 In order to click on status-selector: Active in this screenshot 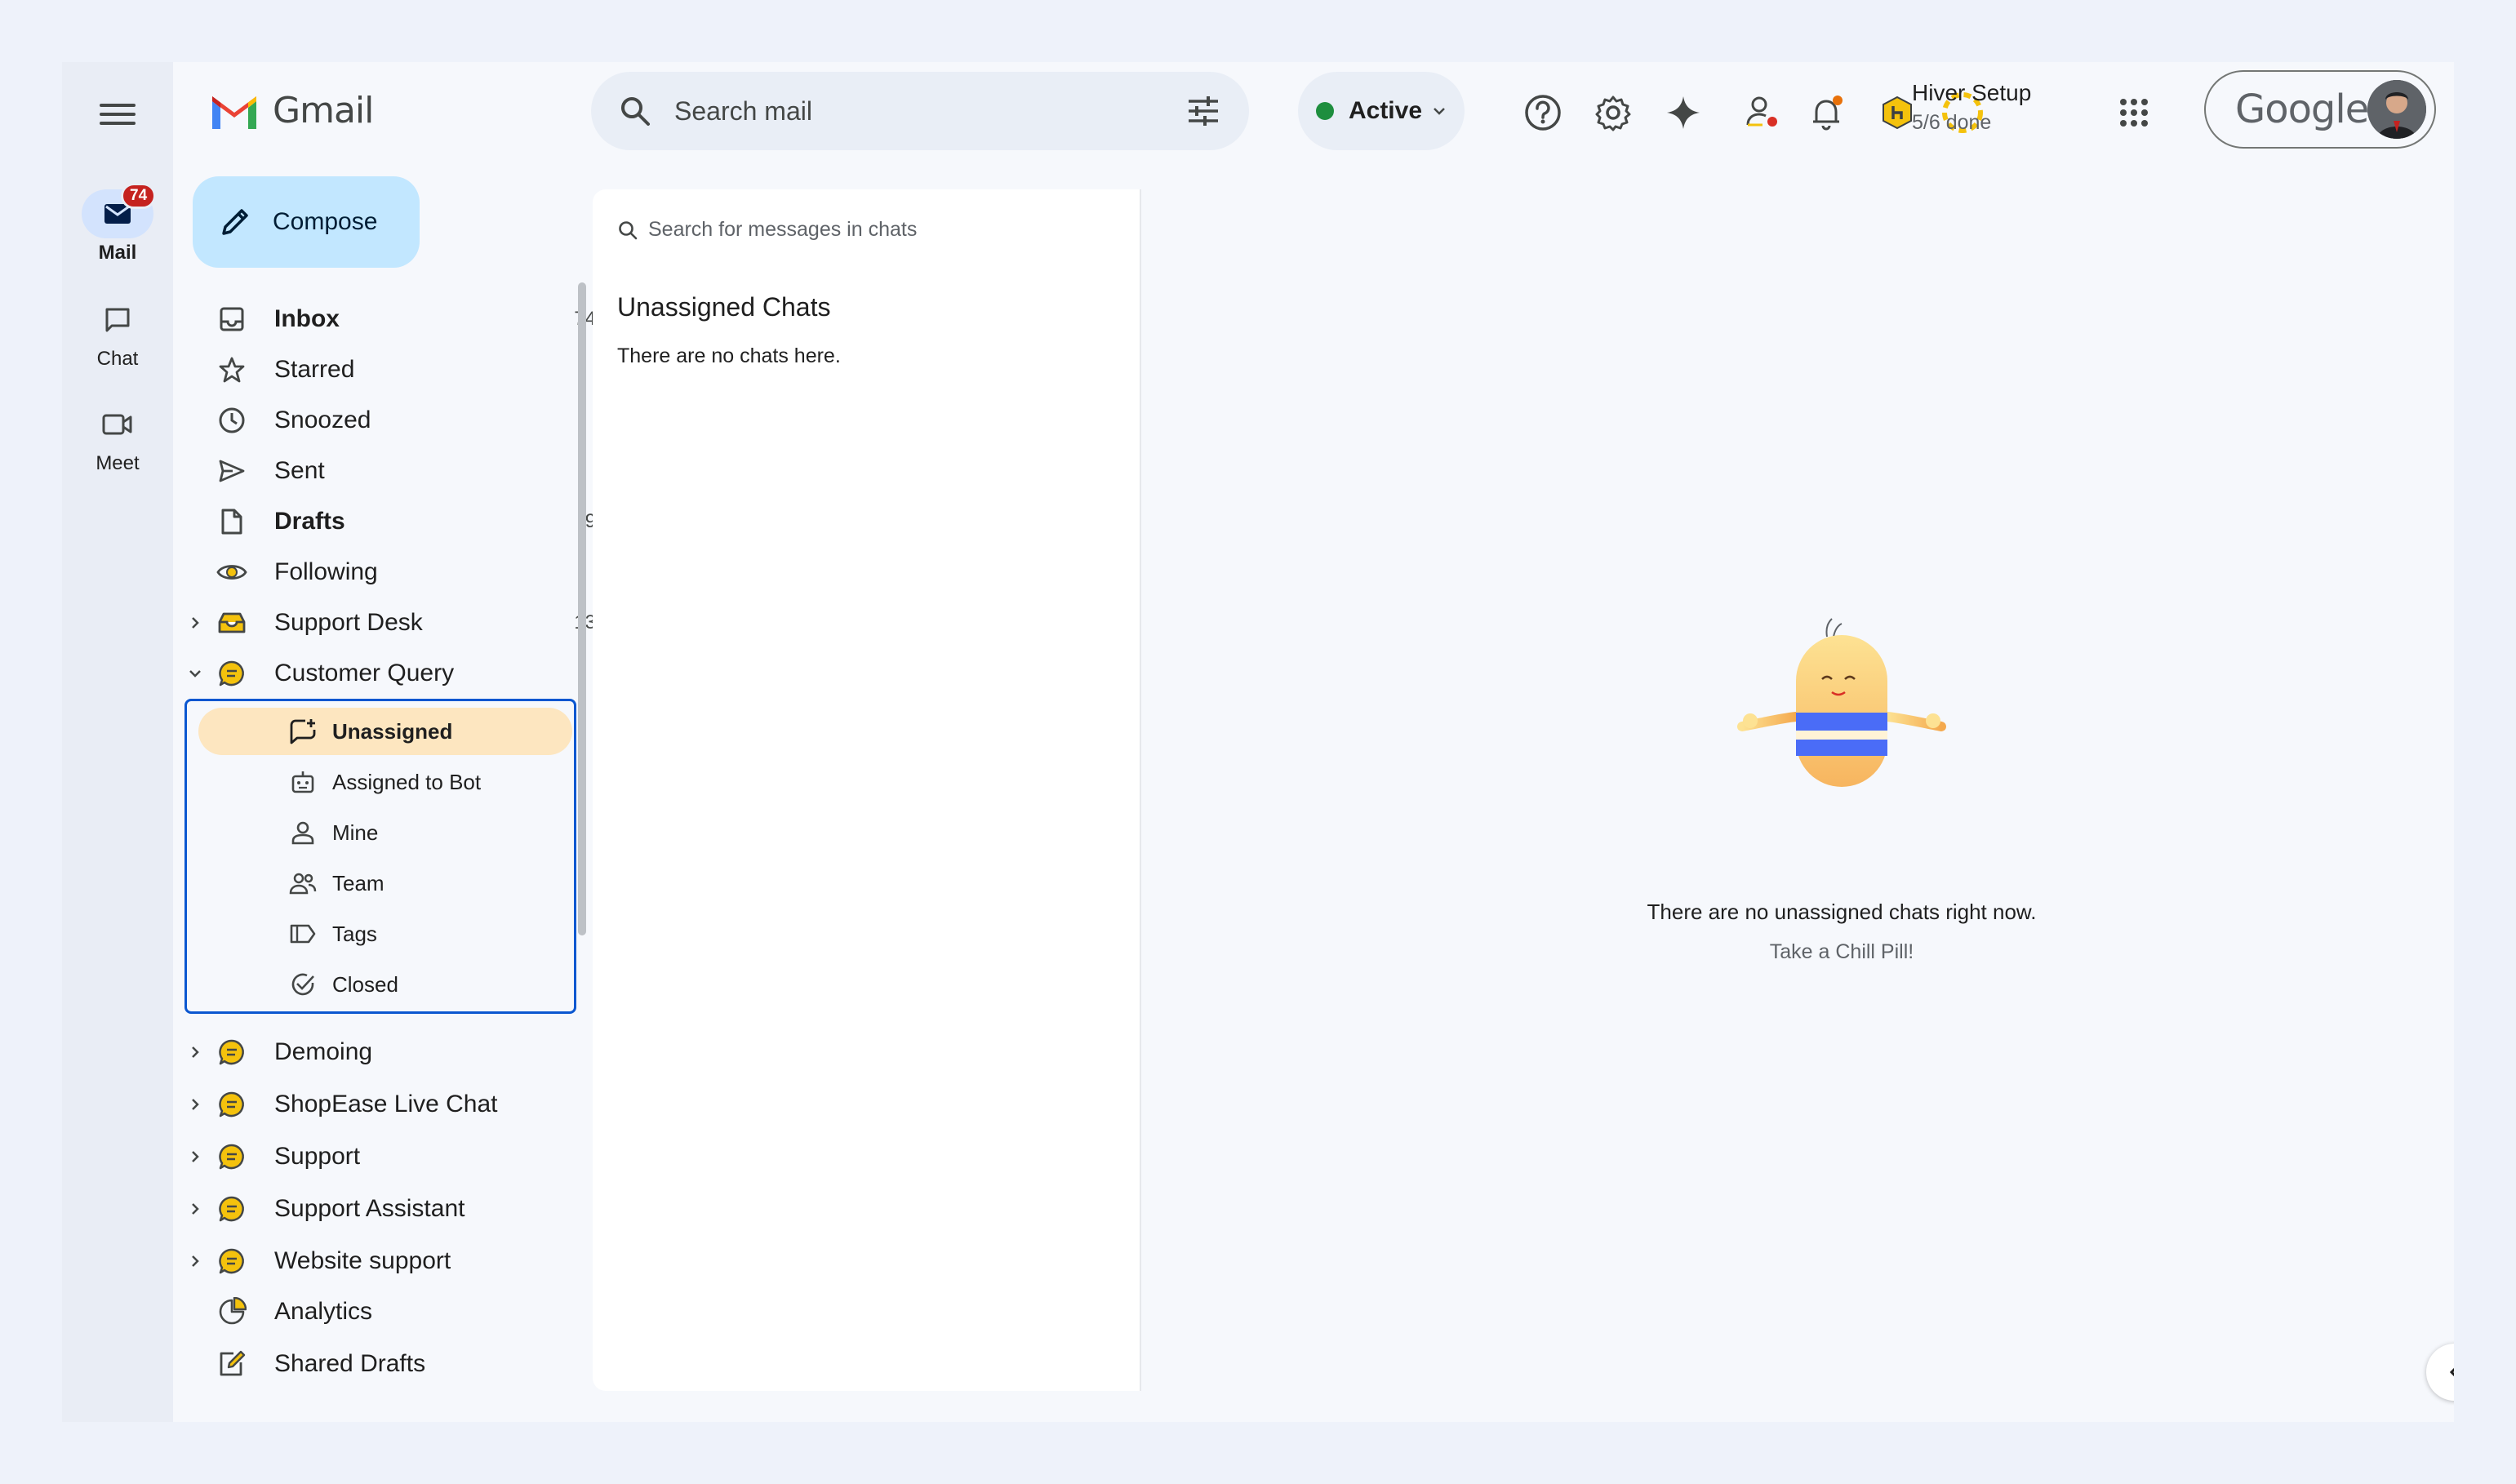, I will do `click(1381, 111)`.